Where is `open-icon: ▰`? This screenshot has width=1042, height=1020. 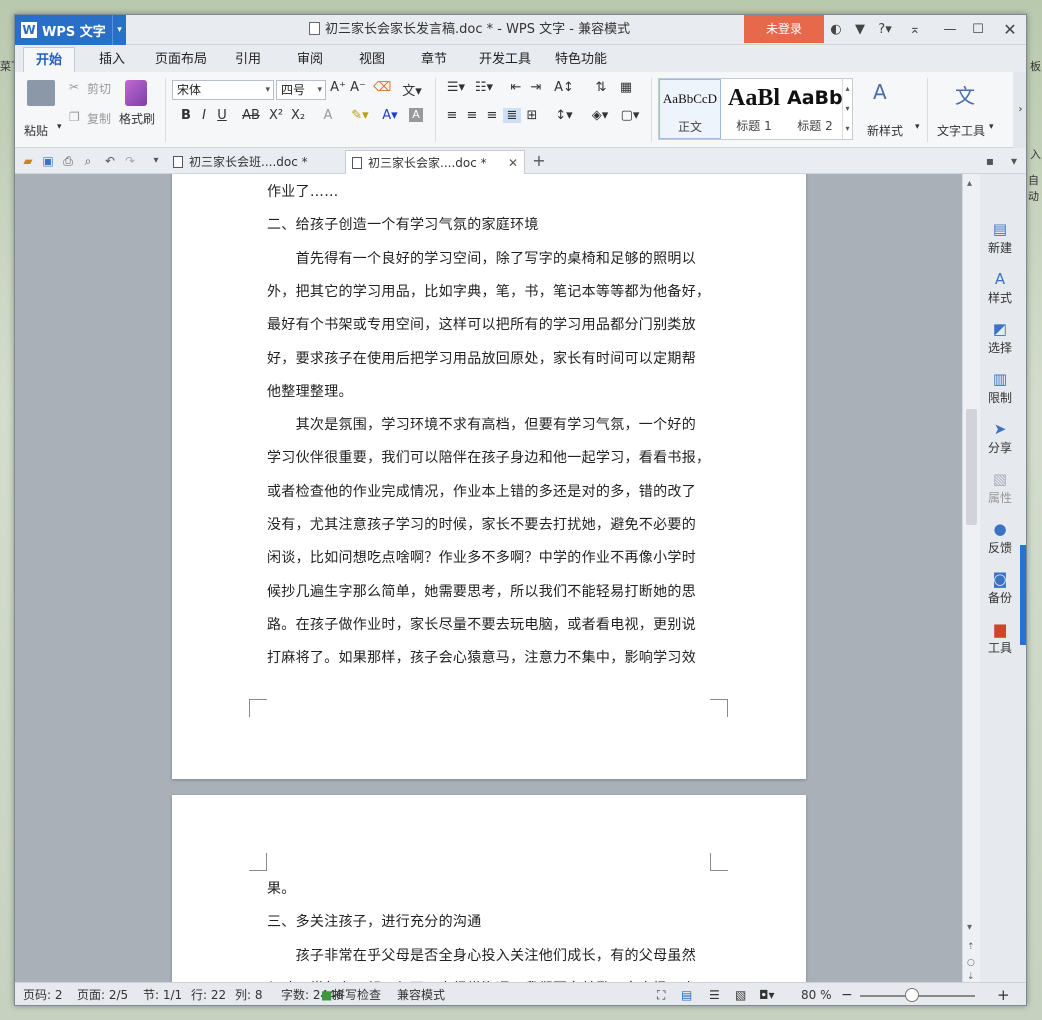 open-icon: ▰ is located at coordinates (28, 161).